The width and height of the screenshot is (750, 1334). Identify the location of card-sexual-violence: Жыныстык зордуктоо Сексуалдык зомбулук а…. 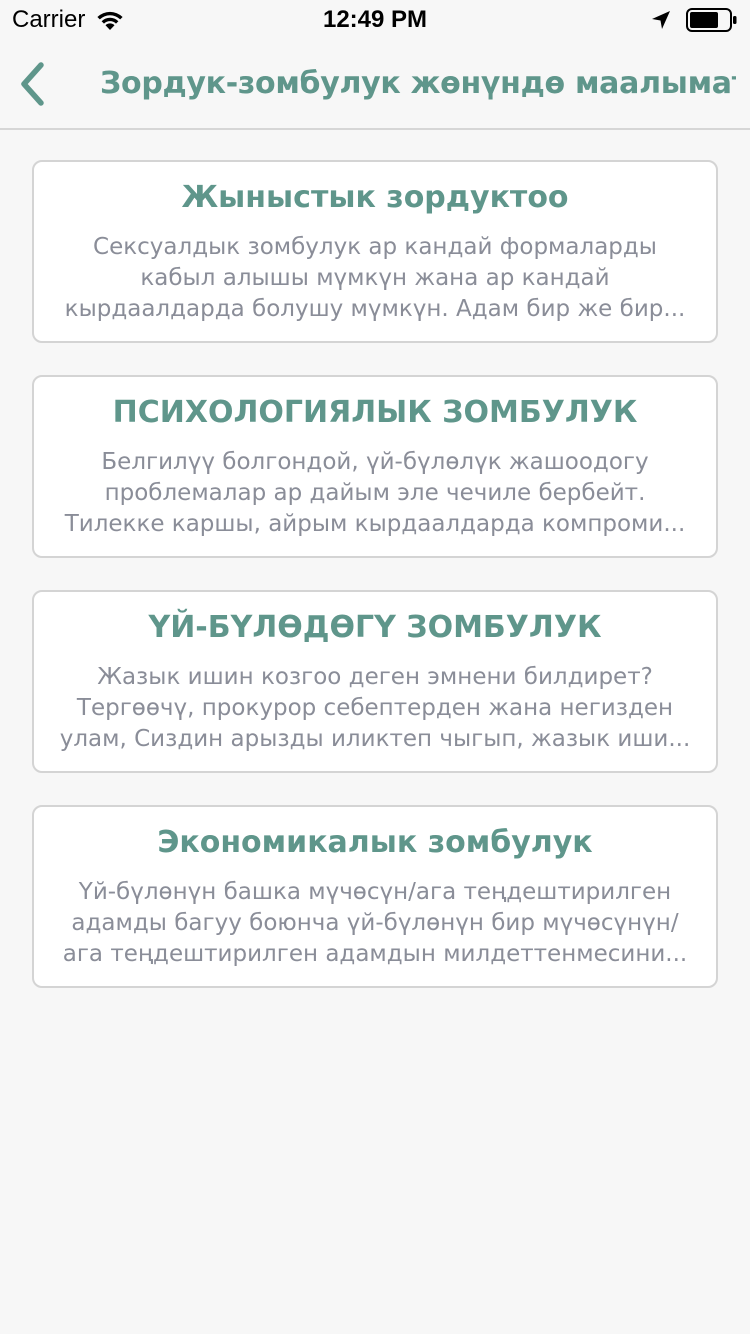
(375, 251).